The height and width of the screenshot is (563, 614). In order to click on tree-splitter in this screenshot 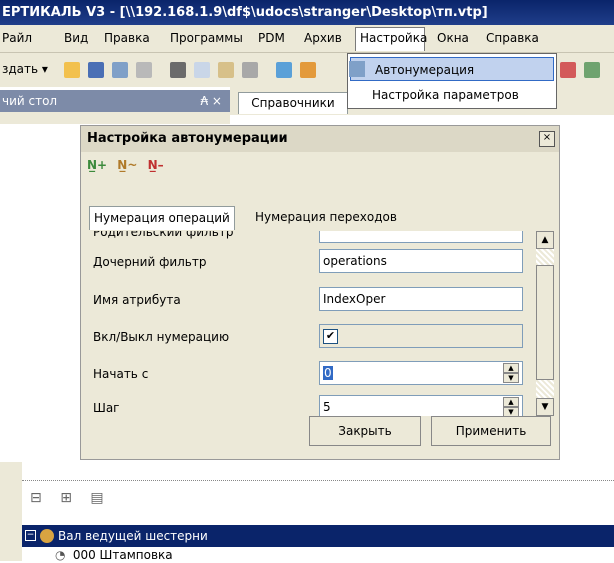, I will do `click(318, 476)`.